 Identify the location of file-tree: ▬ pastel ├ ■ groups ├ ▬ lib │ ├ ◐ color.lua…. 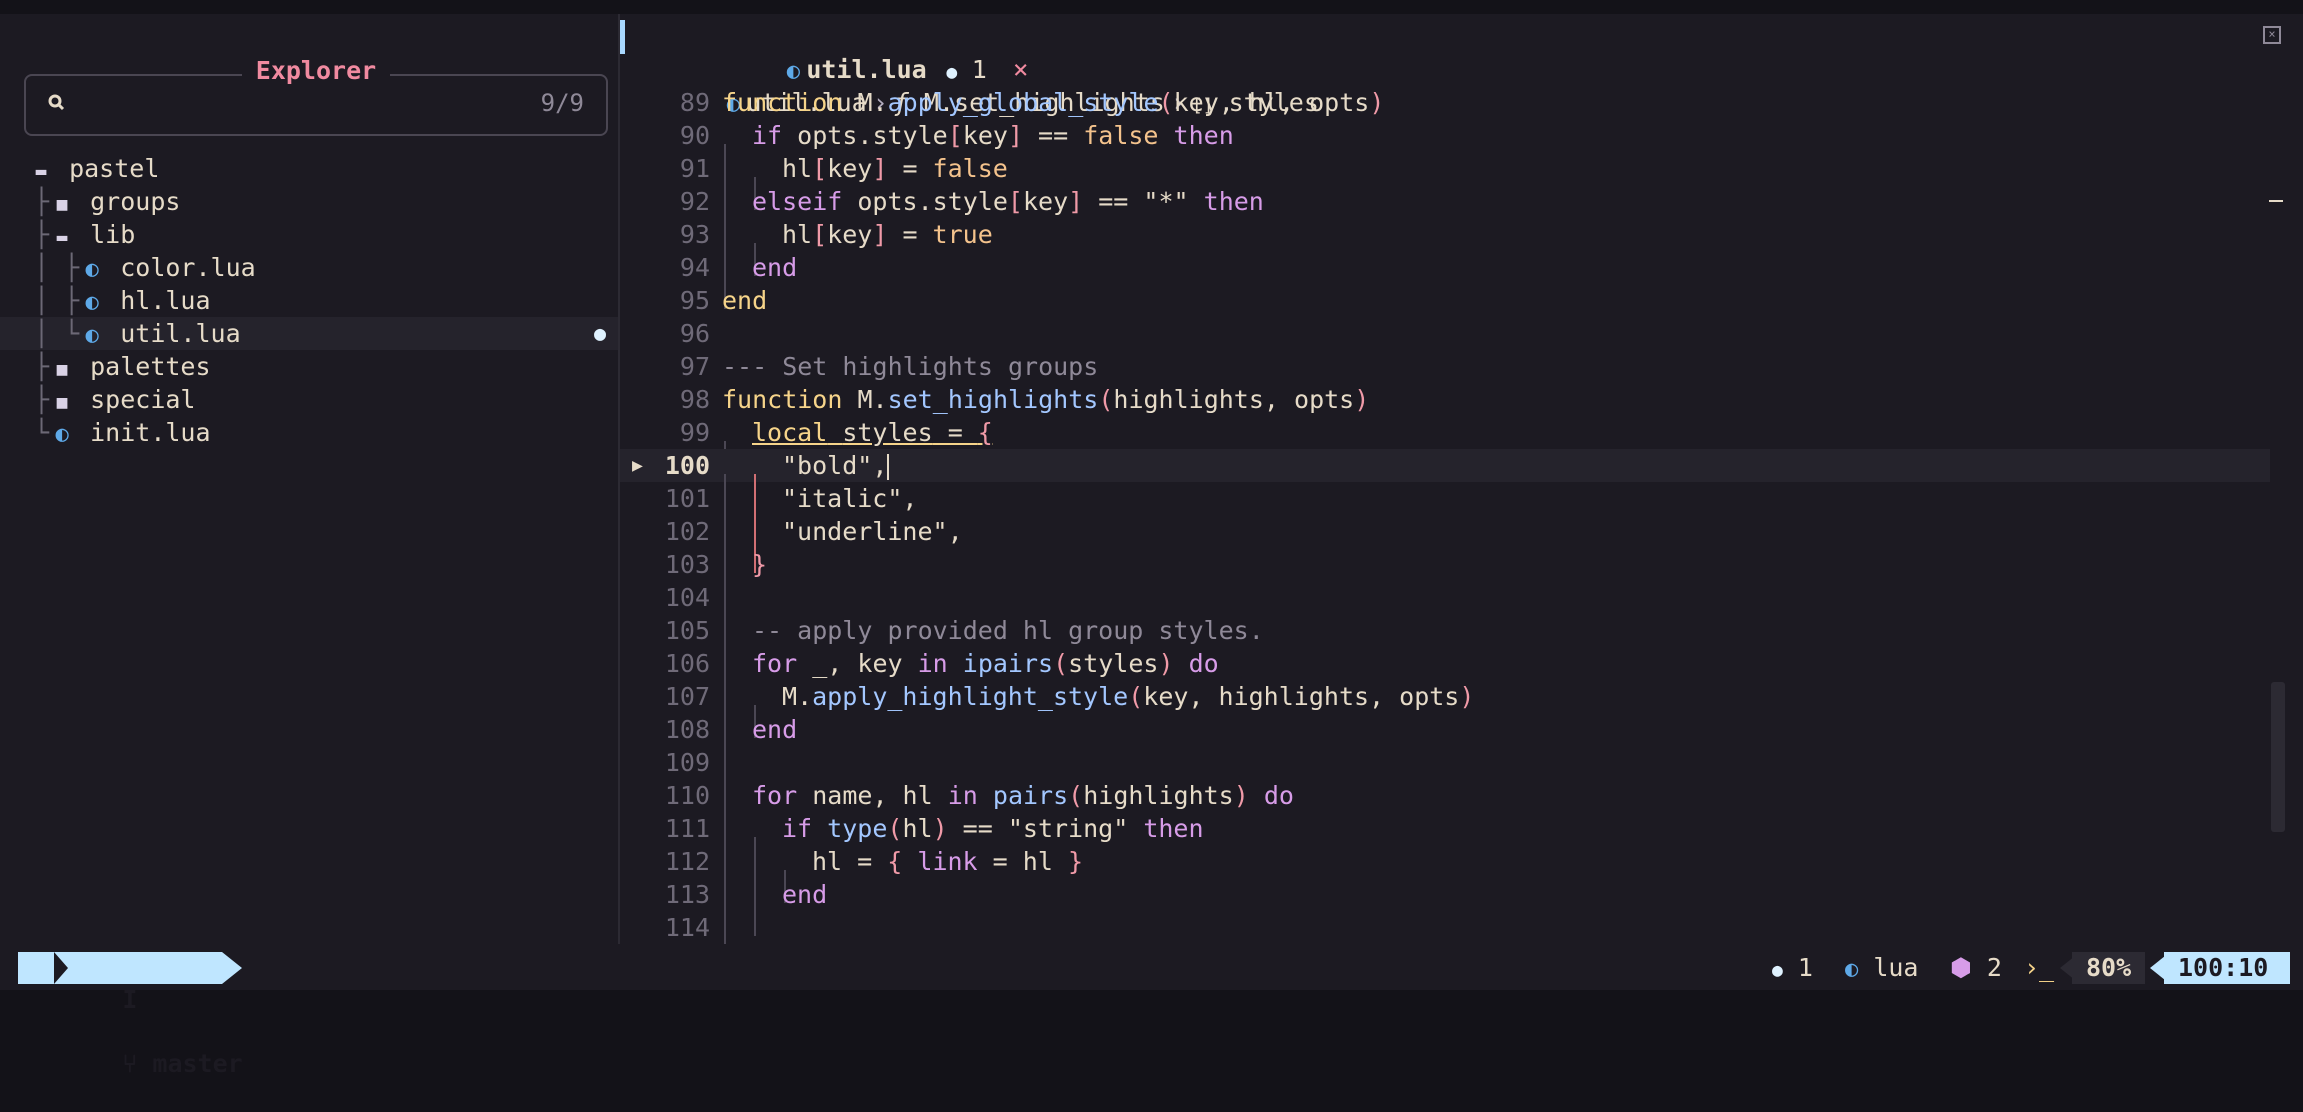
(310, 300).